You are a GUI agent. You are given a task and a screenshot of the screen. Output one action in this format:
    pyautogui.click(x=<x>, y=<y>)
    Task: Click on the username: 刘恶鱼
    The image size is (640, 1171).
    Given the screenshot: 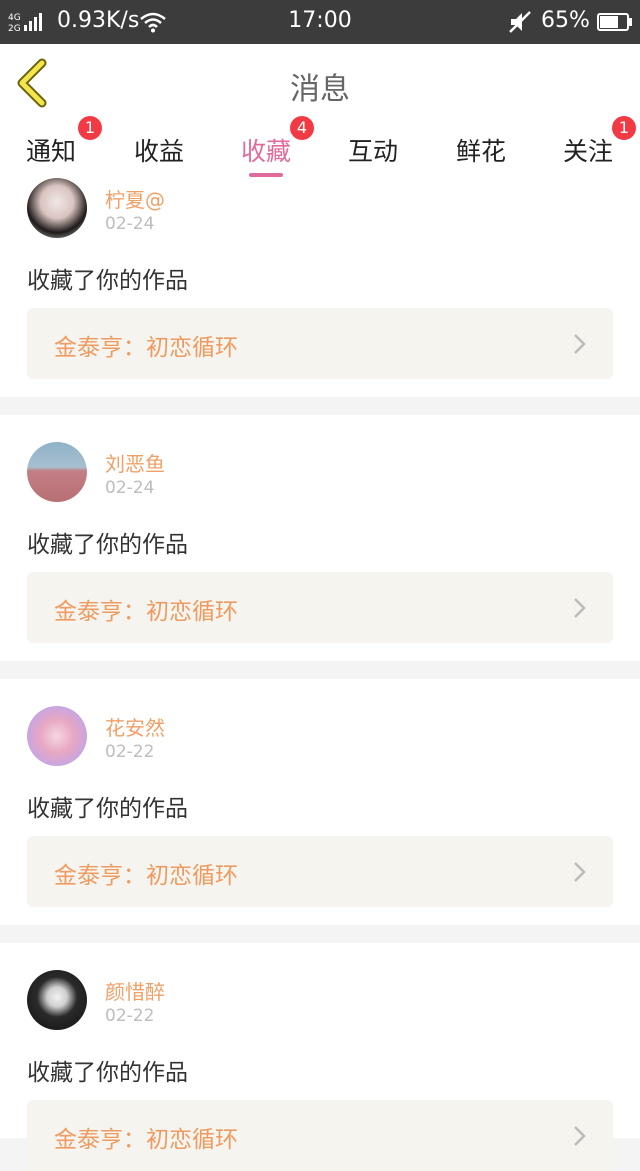 What is the action you would take?
    pyautogui.click(x=135, y=462)
    